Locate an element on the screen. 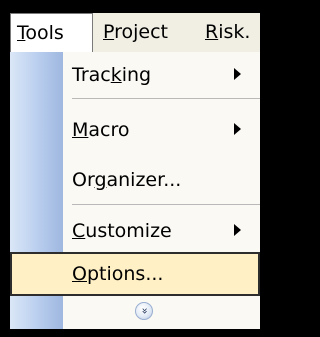  menu-item-tracking: Tracking is located at coordinates (135, 75).